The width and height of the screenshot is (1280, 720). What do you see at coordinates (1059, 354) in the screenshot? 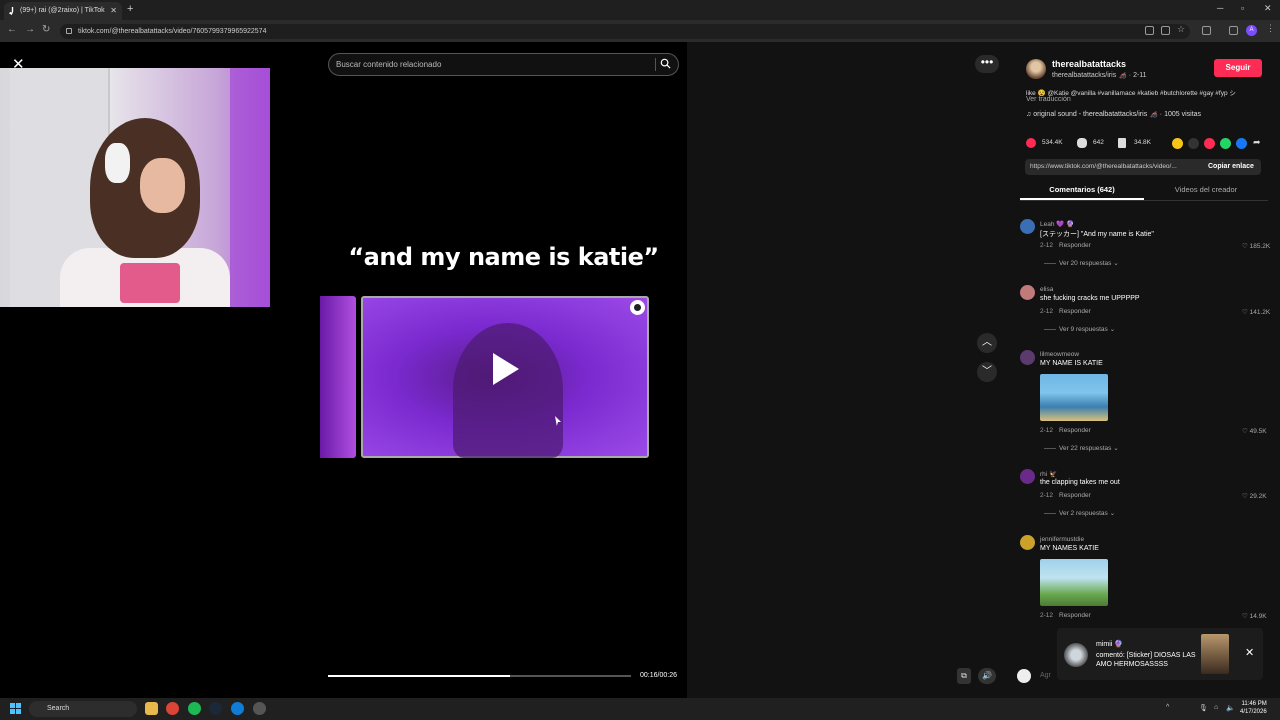
I see `comment-username: lilmeowmeow` at bounding box center [1059, 354].